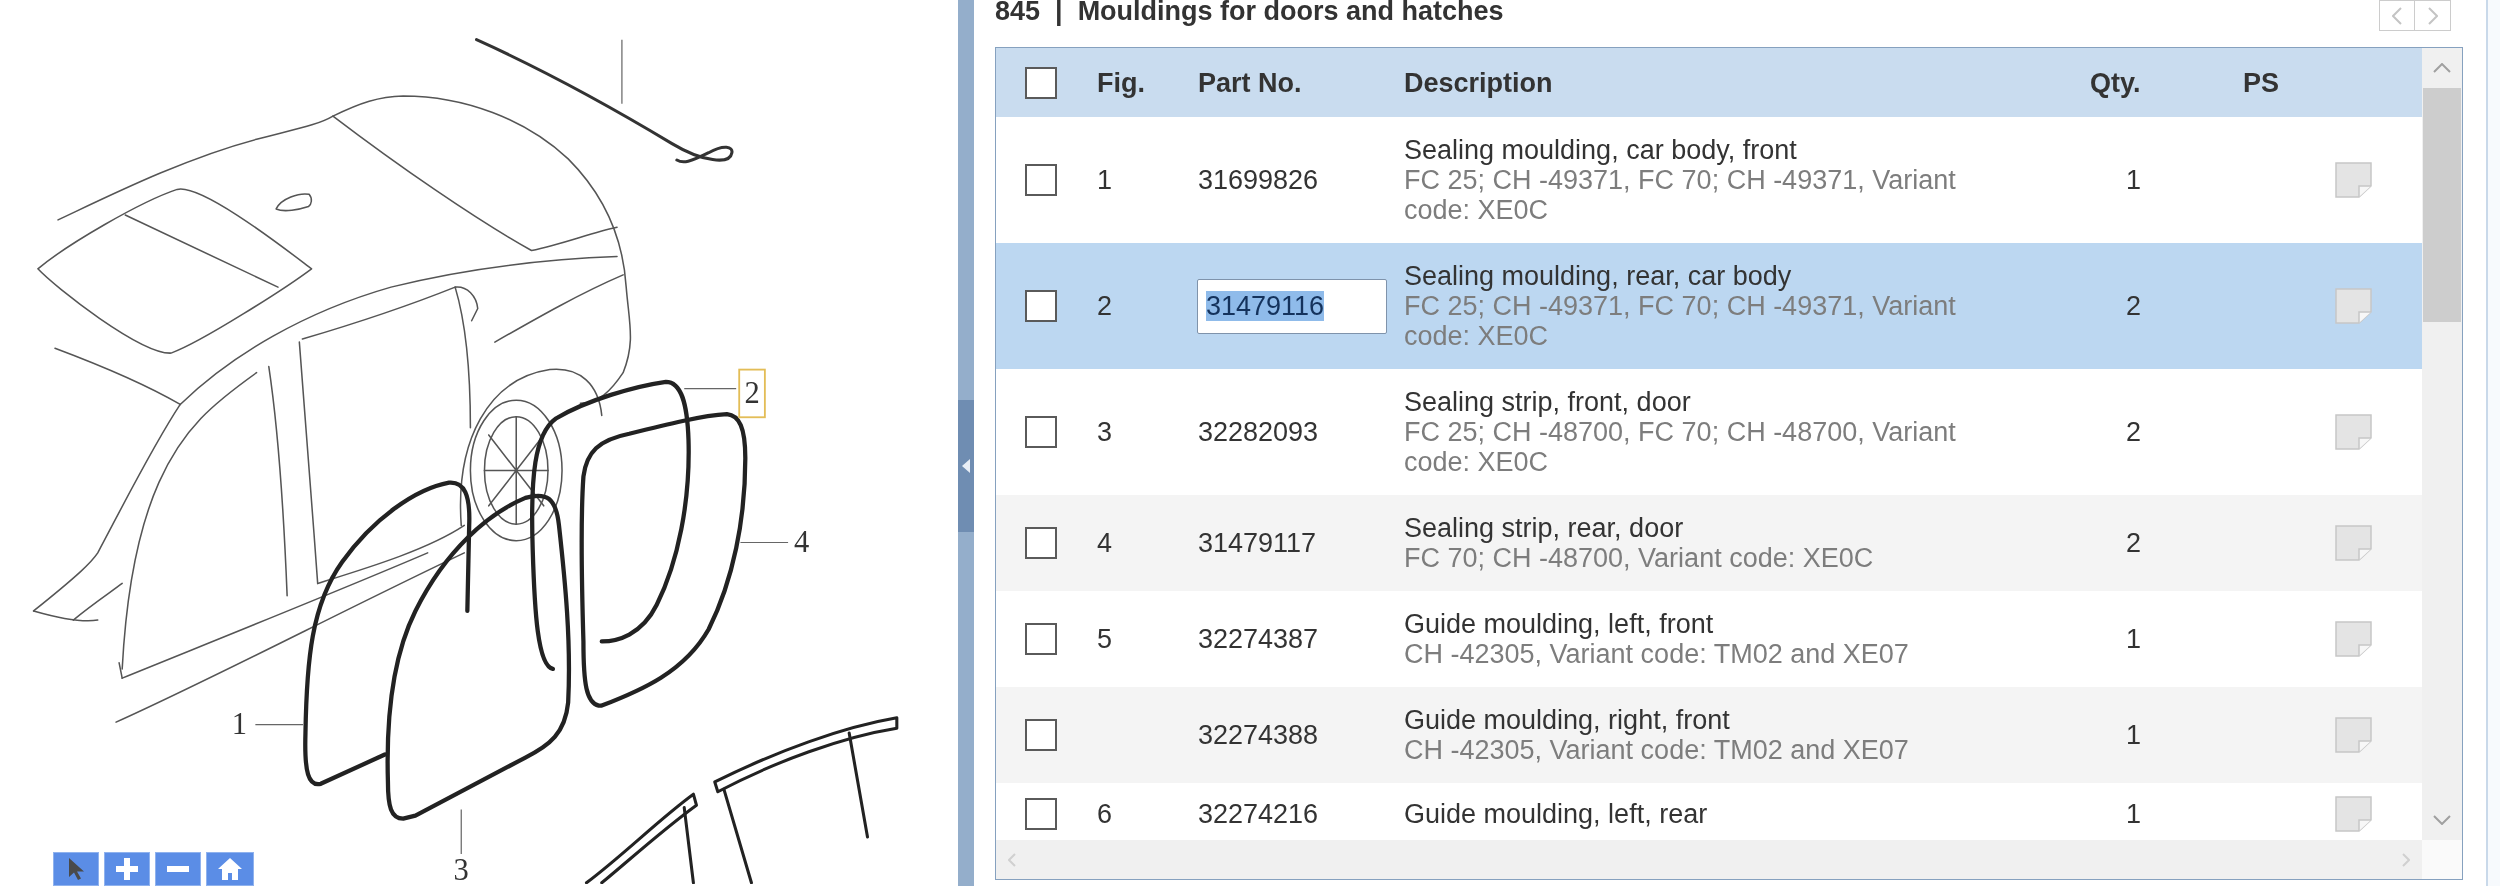 The image size is (2500, 886). Describe the element at coordinates (1018, 12) in the screenshot. I see `section-number: 845` at that location.